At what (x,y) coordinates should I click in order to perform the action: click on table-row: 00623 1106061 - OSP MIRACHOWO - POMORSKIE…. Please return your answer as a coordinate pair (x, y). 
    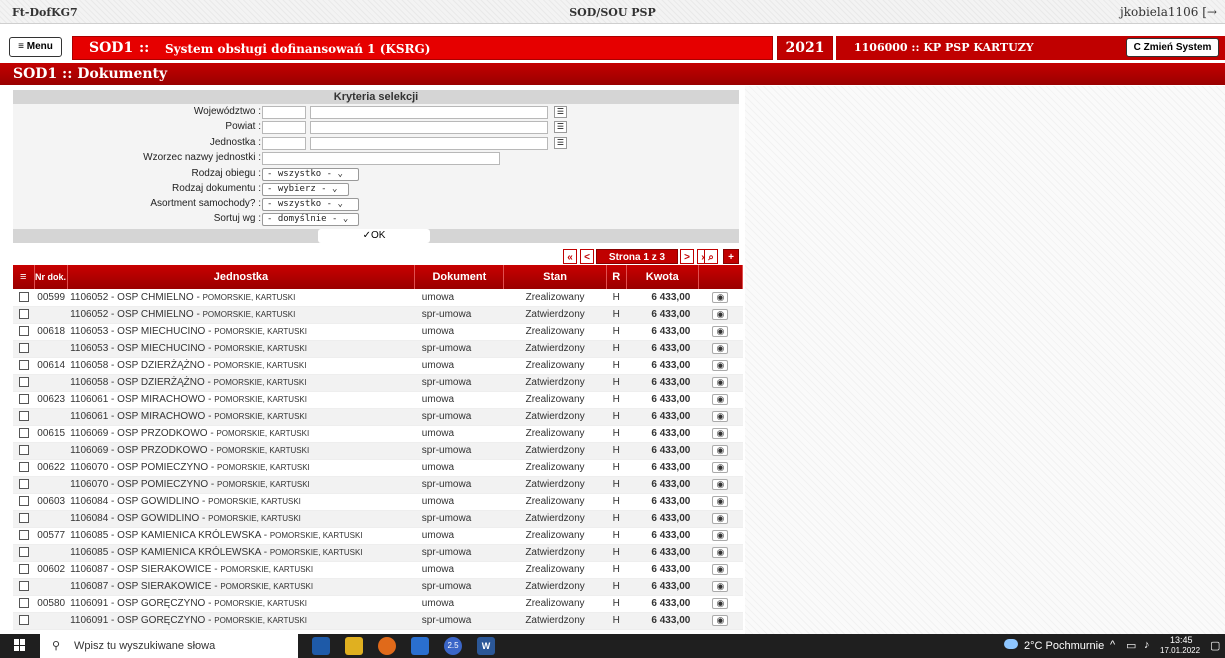
    Looking at the image, I should click on (378, 400).